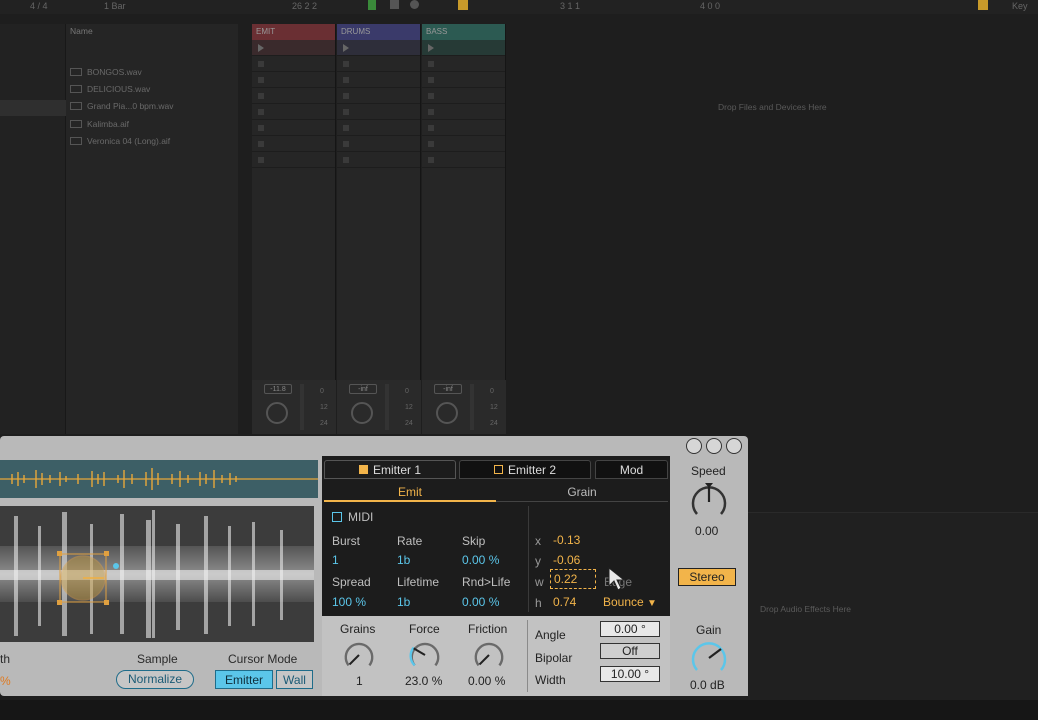 The image size is (1038, 720). I want to click on edit-icon, so click(983, 5).